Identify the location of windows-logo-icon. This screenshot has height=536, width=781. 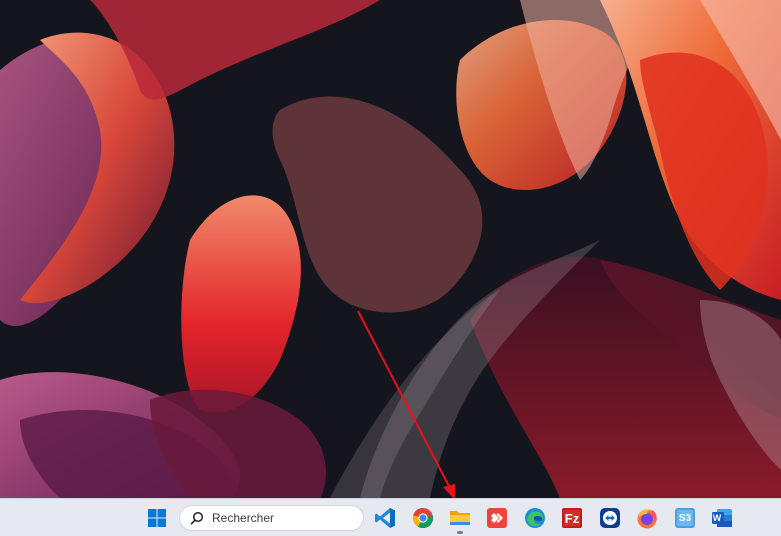
(157, 518).